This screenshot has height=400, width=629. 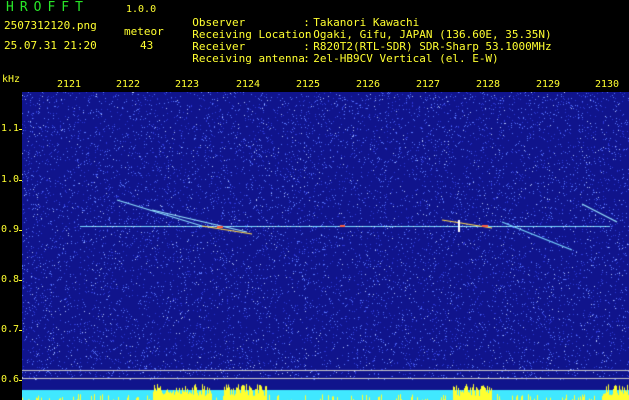 What do you see at coordinates (69, 84) in the screenshot?
I see `x-tick-label: 2121` at bounding box center [69, 84].